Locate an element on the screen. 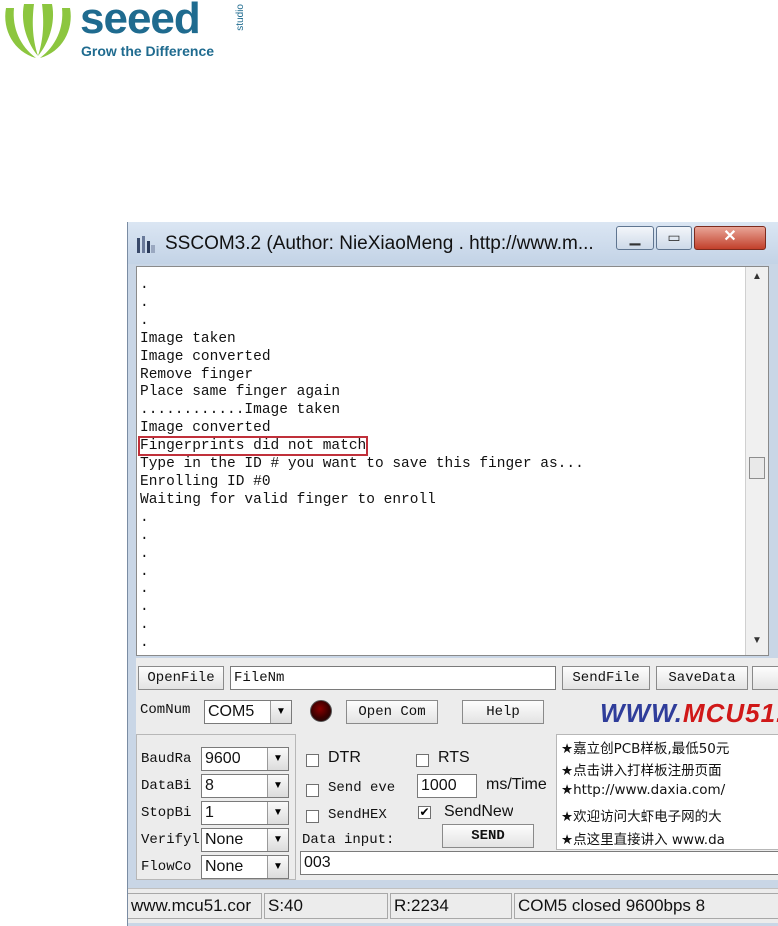 The height and width of the screenshot is (926, 778). openfile-button: OpenFile is located at coordinates (181, 678).